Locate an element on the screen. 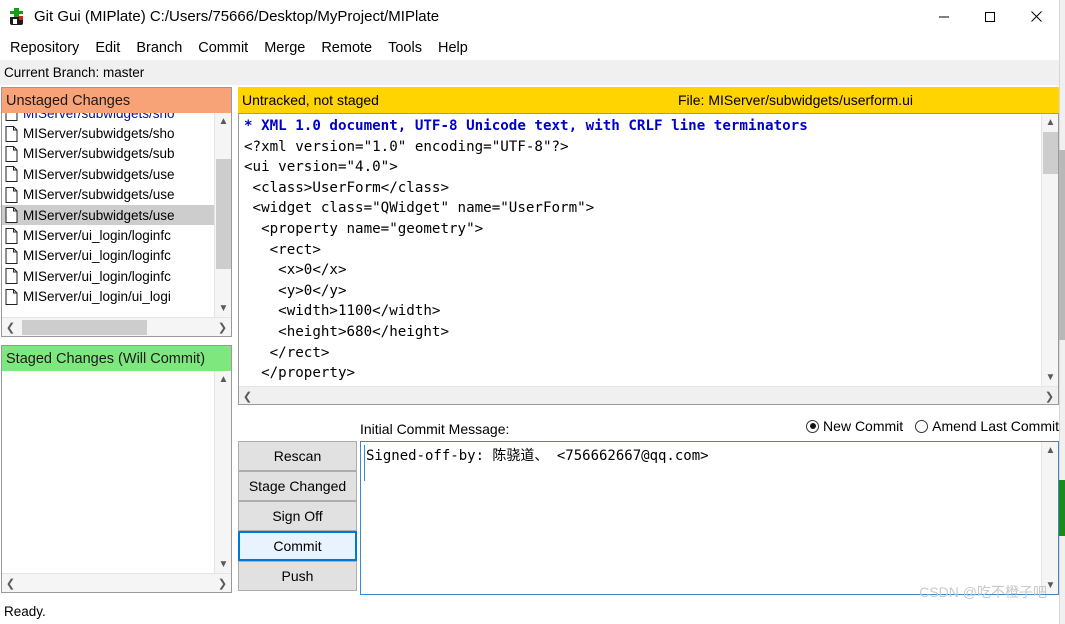 The image size is (1065, 624). menu-help: Help is located at coordinates (453, 48).